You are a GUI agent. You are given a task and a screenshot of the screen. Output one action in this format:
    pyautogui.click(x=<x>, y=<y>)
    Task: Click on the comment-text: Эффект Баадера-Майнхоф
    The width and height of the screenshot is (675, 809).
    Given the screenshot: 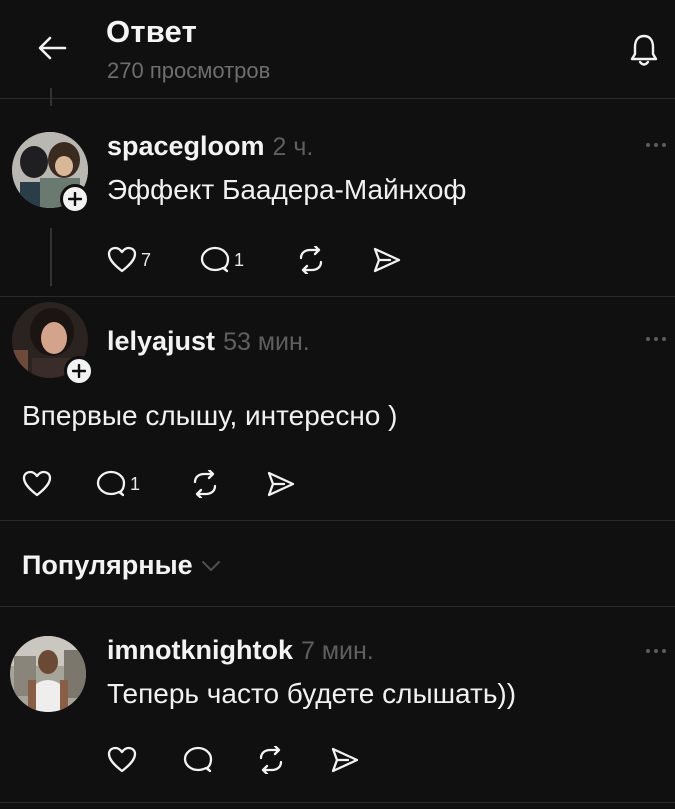 What is the action you would take?
    pyautogui.click(x=287, y=189)
    